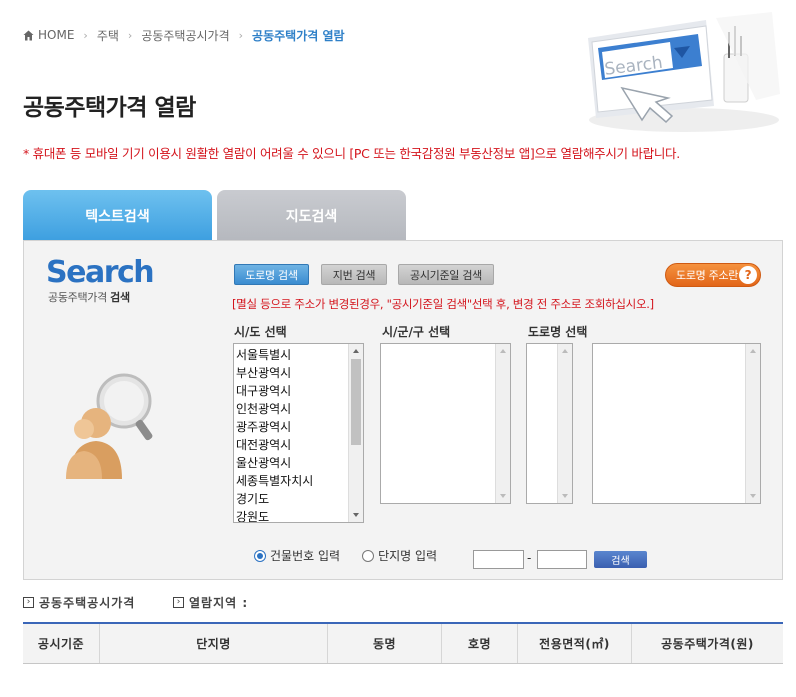 The image size is (796, 697). What do you see at coordinates (299, 445) in the screenshot?
I see `list-item: 대전광역시` at bounding box center [299, 445].